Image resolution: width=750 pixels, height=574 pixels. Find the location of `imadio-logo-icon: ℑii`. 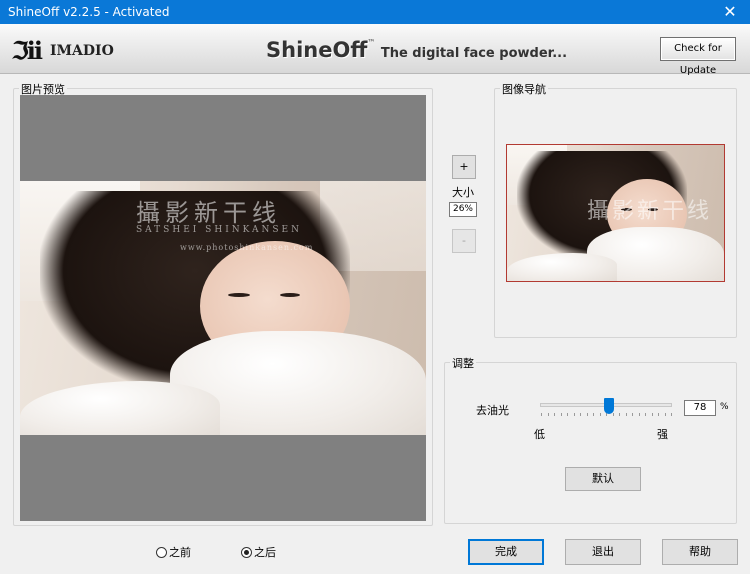

imadio-logo-icon: ℑii is located at coordinates (27, 50).